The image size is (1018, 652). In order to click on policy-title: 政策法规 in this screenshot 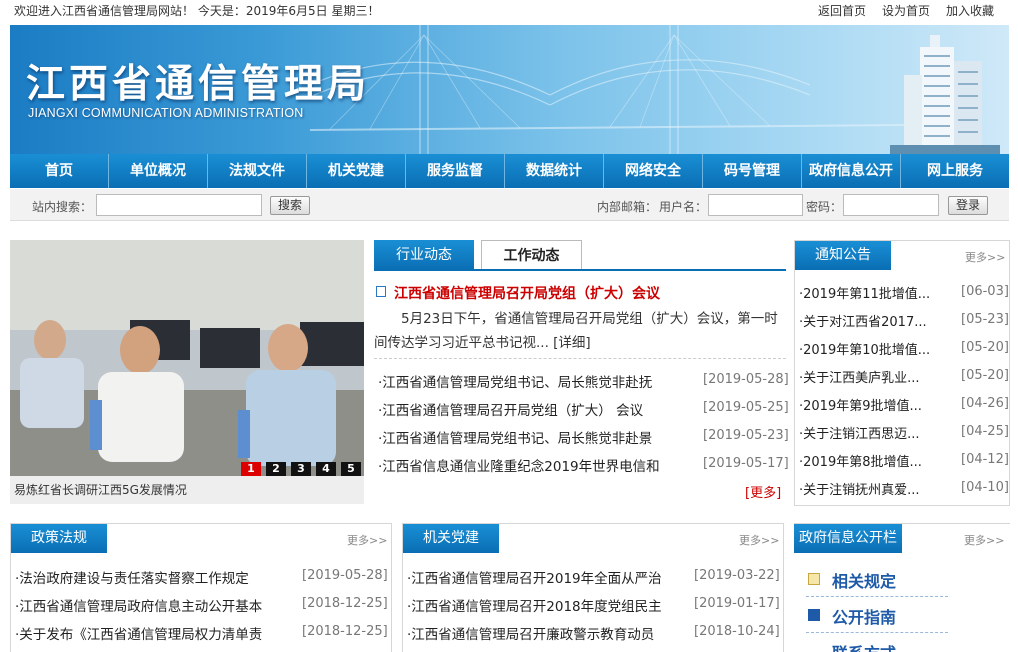, I will do `click(59, 538)`.